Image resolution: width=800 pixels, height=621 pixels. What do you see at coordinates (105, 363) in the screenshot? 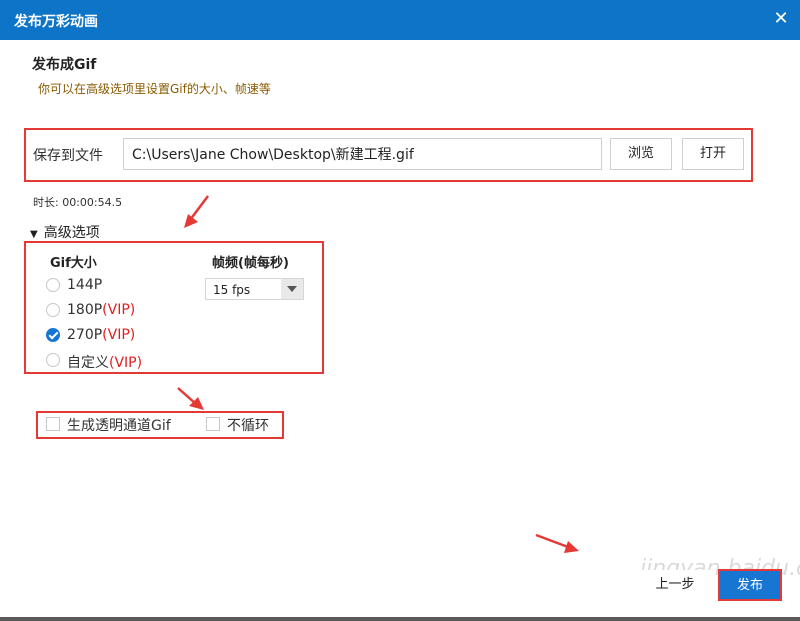
I see `size-option-label: 自定义(VIP)` at bounding box center [105, 363].